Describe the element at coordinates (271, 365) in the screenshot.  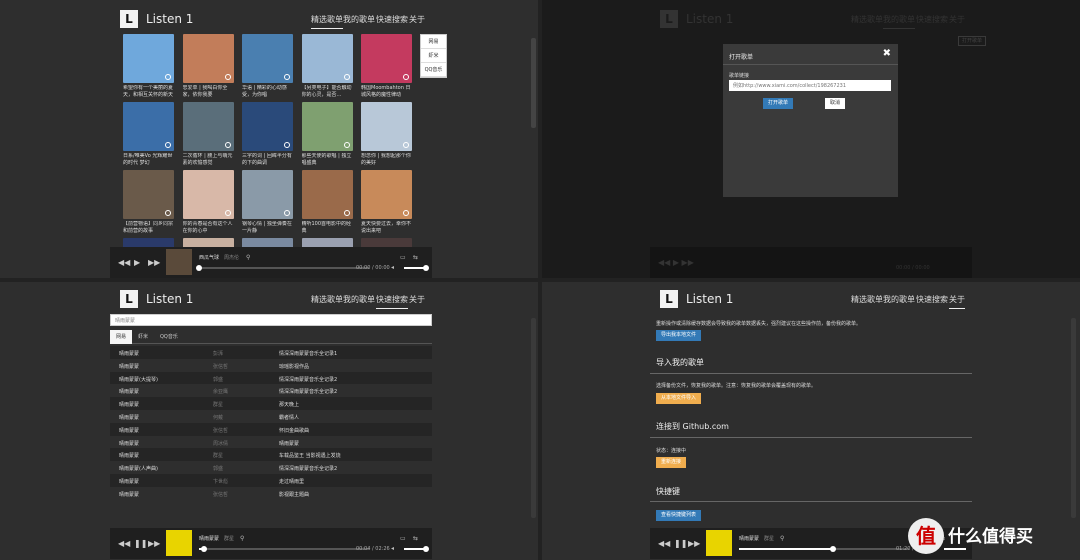
I see `table-row: 晴雨蒙蒙 张信哲 琼瑶影视作品` at that location.